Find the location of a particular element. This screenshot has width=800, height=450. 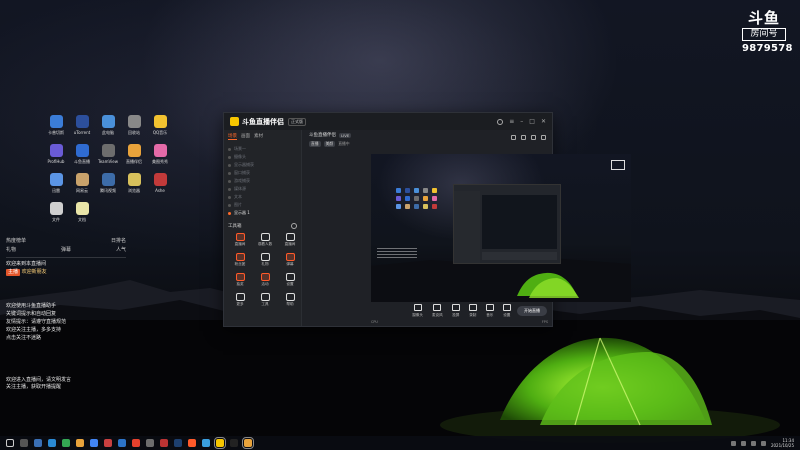

toolbox-item: 活动 is located at coordinates (265, 282).